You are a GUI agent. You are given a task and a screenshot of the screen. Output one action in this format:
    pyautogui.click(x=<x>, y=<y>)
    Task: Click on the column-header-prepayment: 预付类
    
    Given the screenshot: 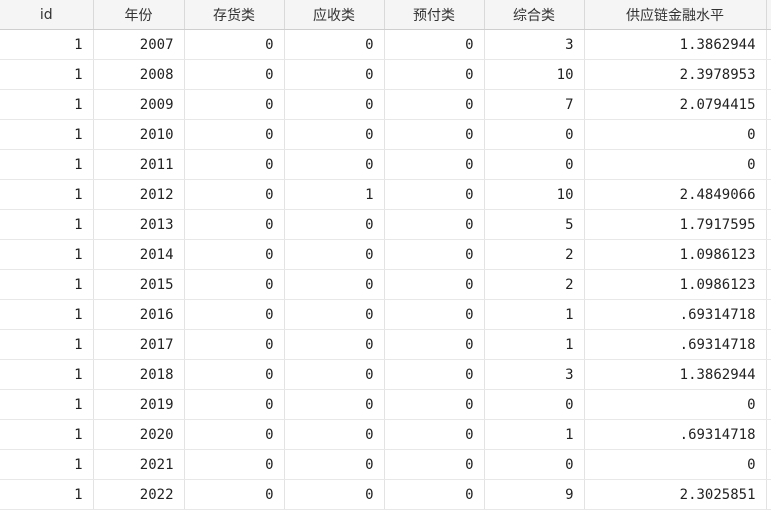 What is the action you would take?
    pyautogui.click(x=434, y=15)
    